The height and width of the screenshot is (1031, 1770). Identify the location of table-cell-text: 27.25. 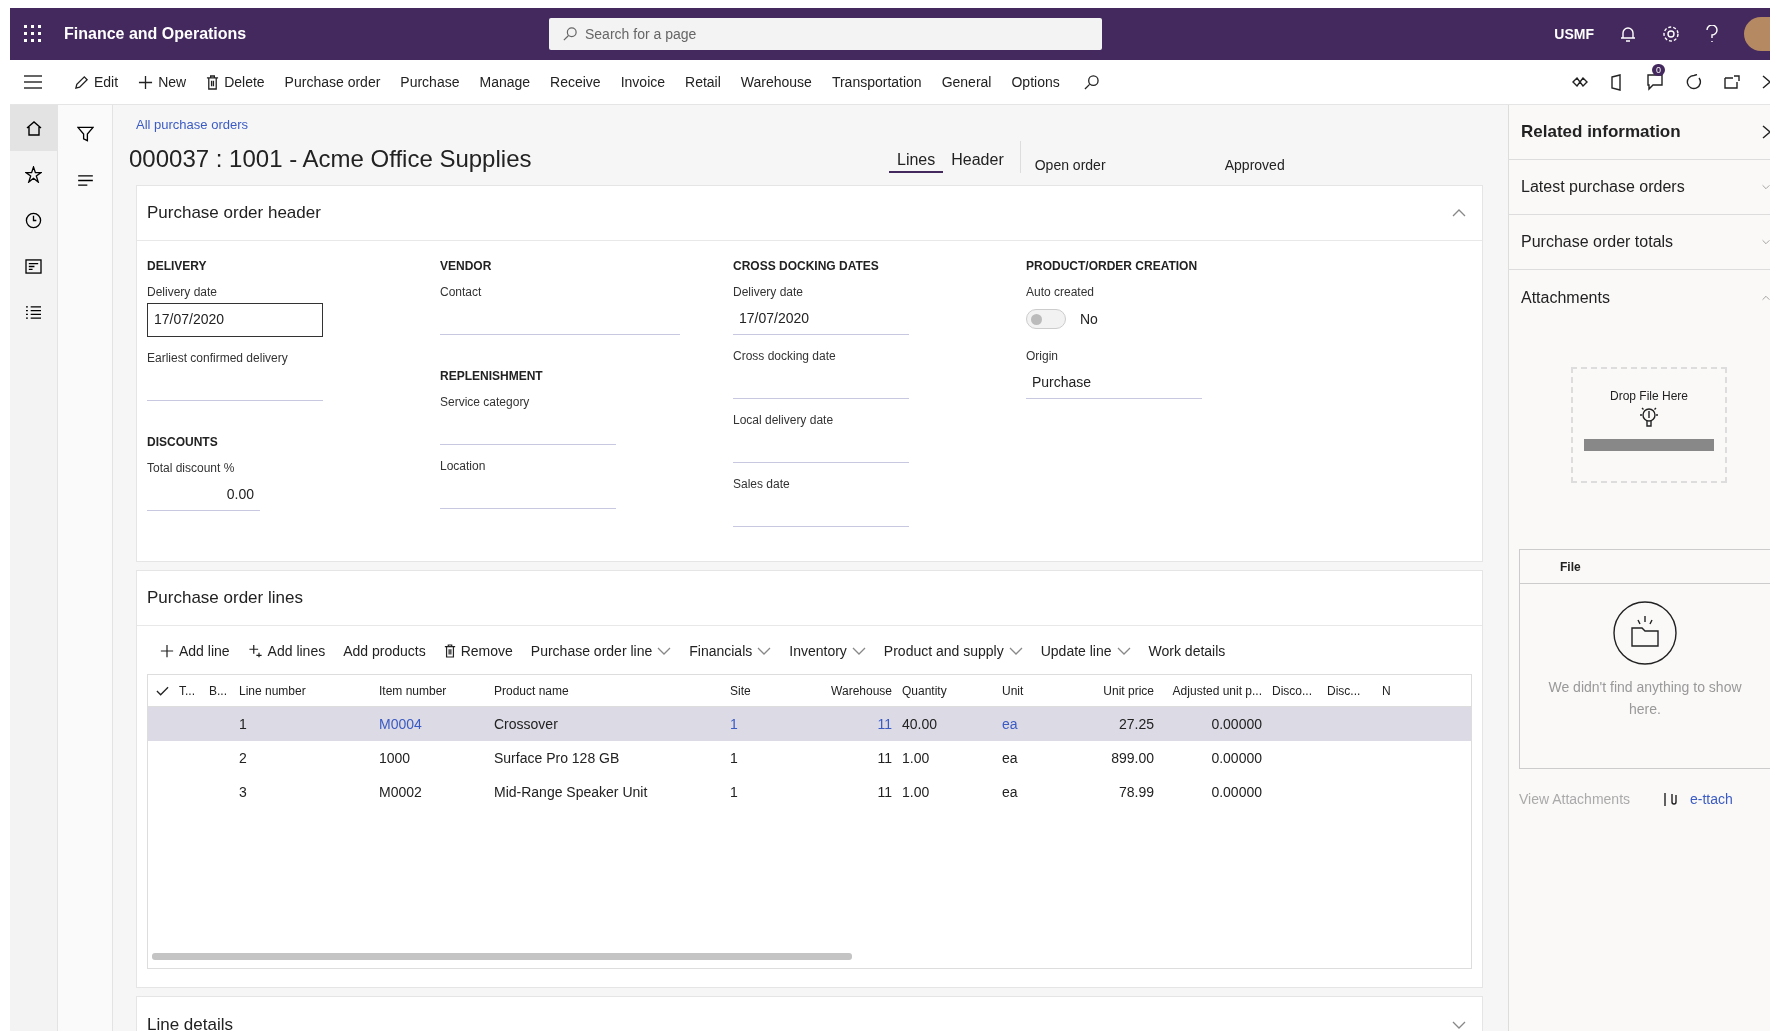
(1136, 724).